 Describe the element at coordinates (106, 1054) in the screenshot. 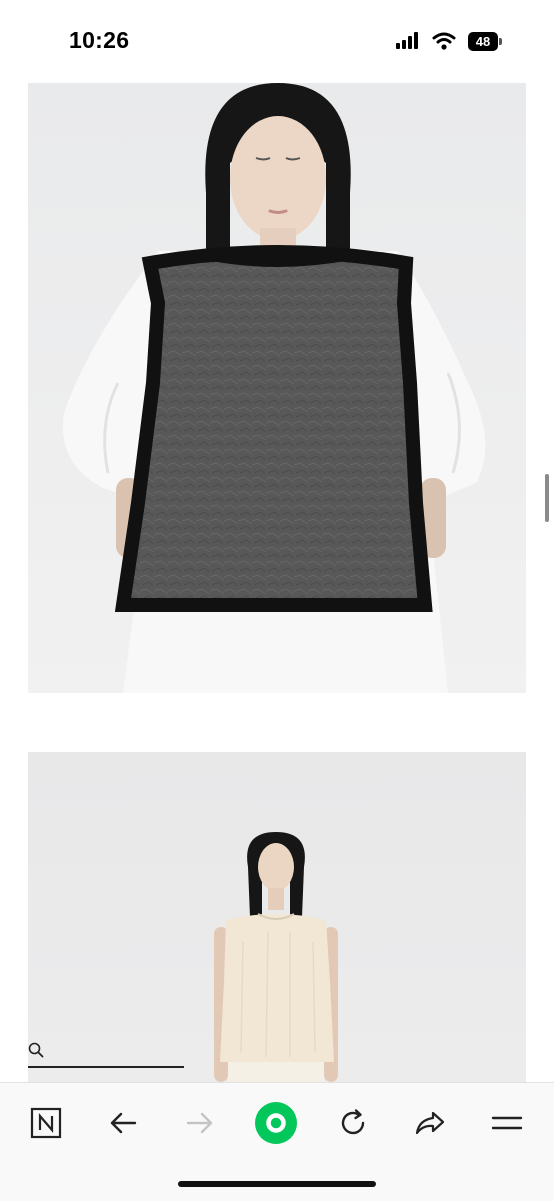

I see `search-bar` at that location.